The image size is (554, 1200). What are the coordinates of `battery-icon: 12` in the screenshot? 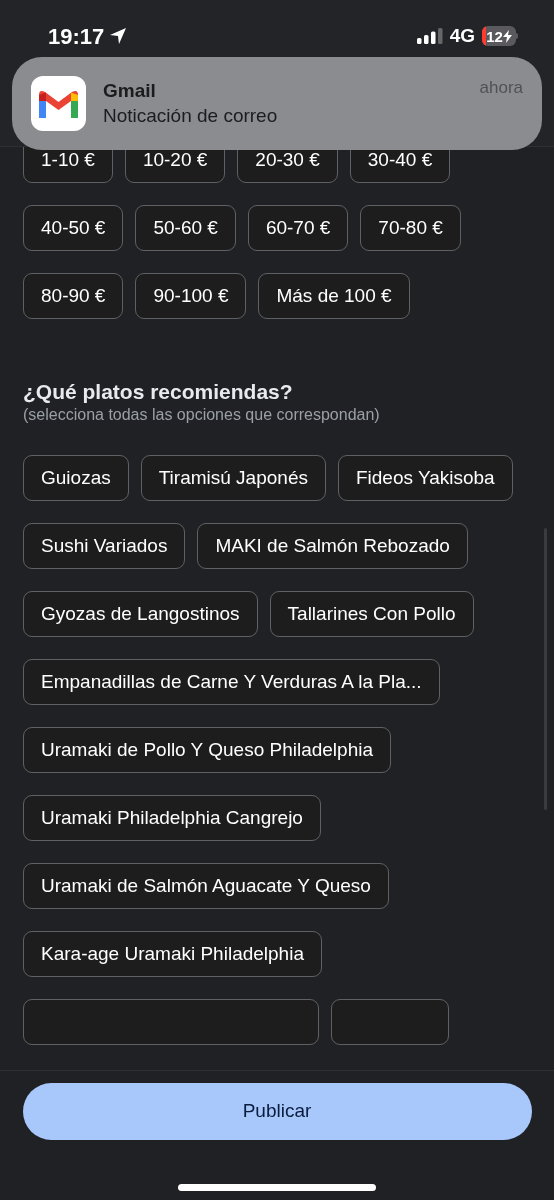 It's located at (500, 36).